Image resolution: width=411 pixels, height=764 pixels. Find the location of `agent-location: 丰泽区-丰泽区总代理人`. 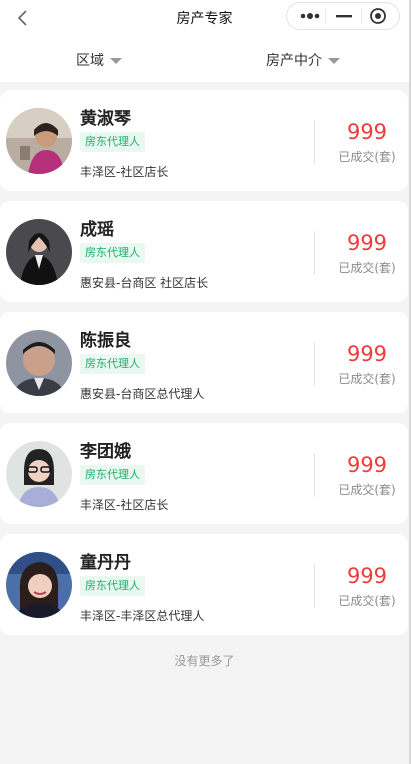

agent-location: 丰泽区-丰泽区总代理人 is located at coordinates (142, 616).